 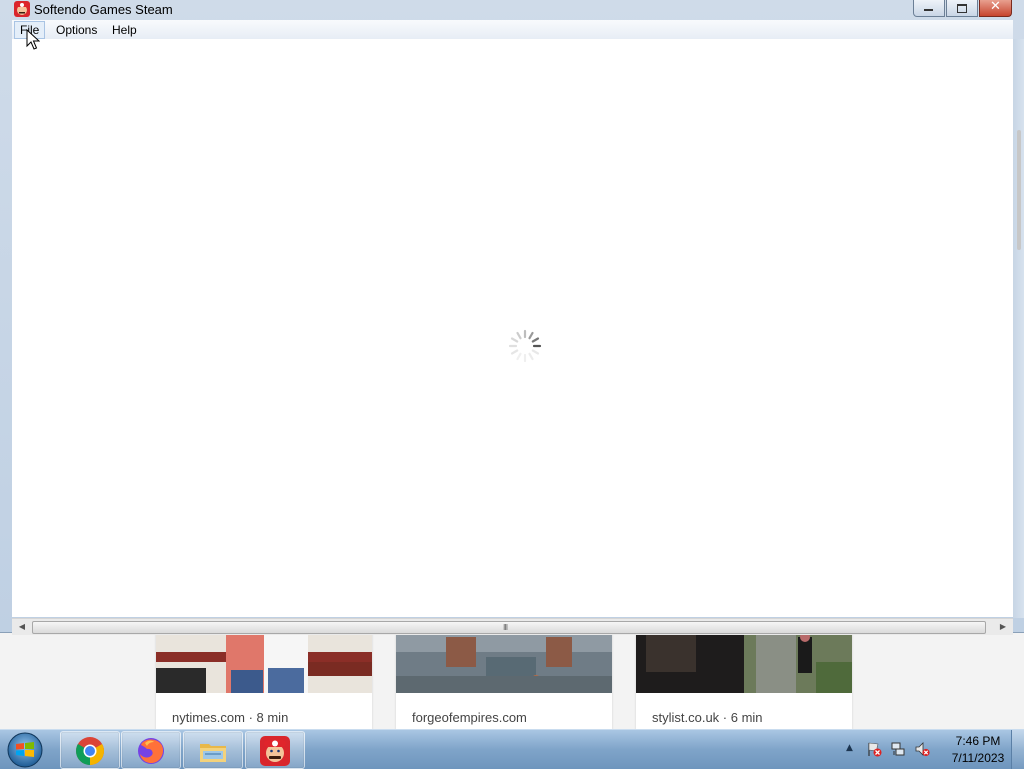 I want to click on menu-bar: File Options Help, so click(x=512, y=30).